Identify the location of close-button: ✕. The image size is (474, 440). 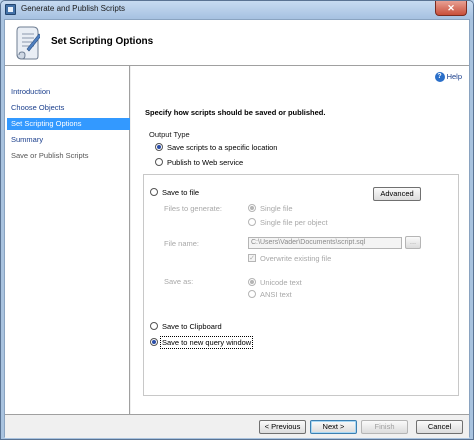
(451, 8).